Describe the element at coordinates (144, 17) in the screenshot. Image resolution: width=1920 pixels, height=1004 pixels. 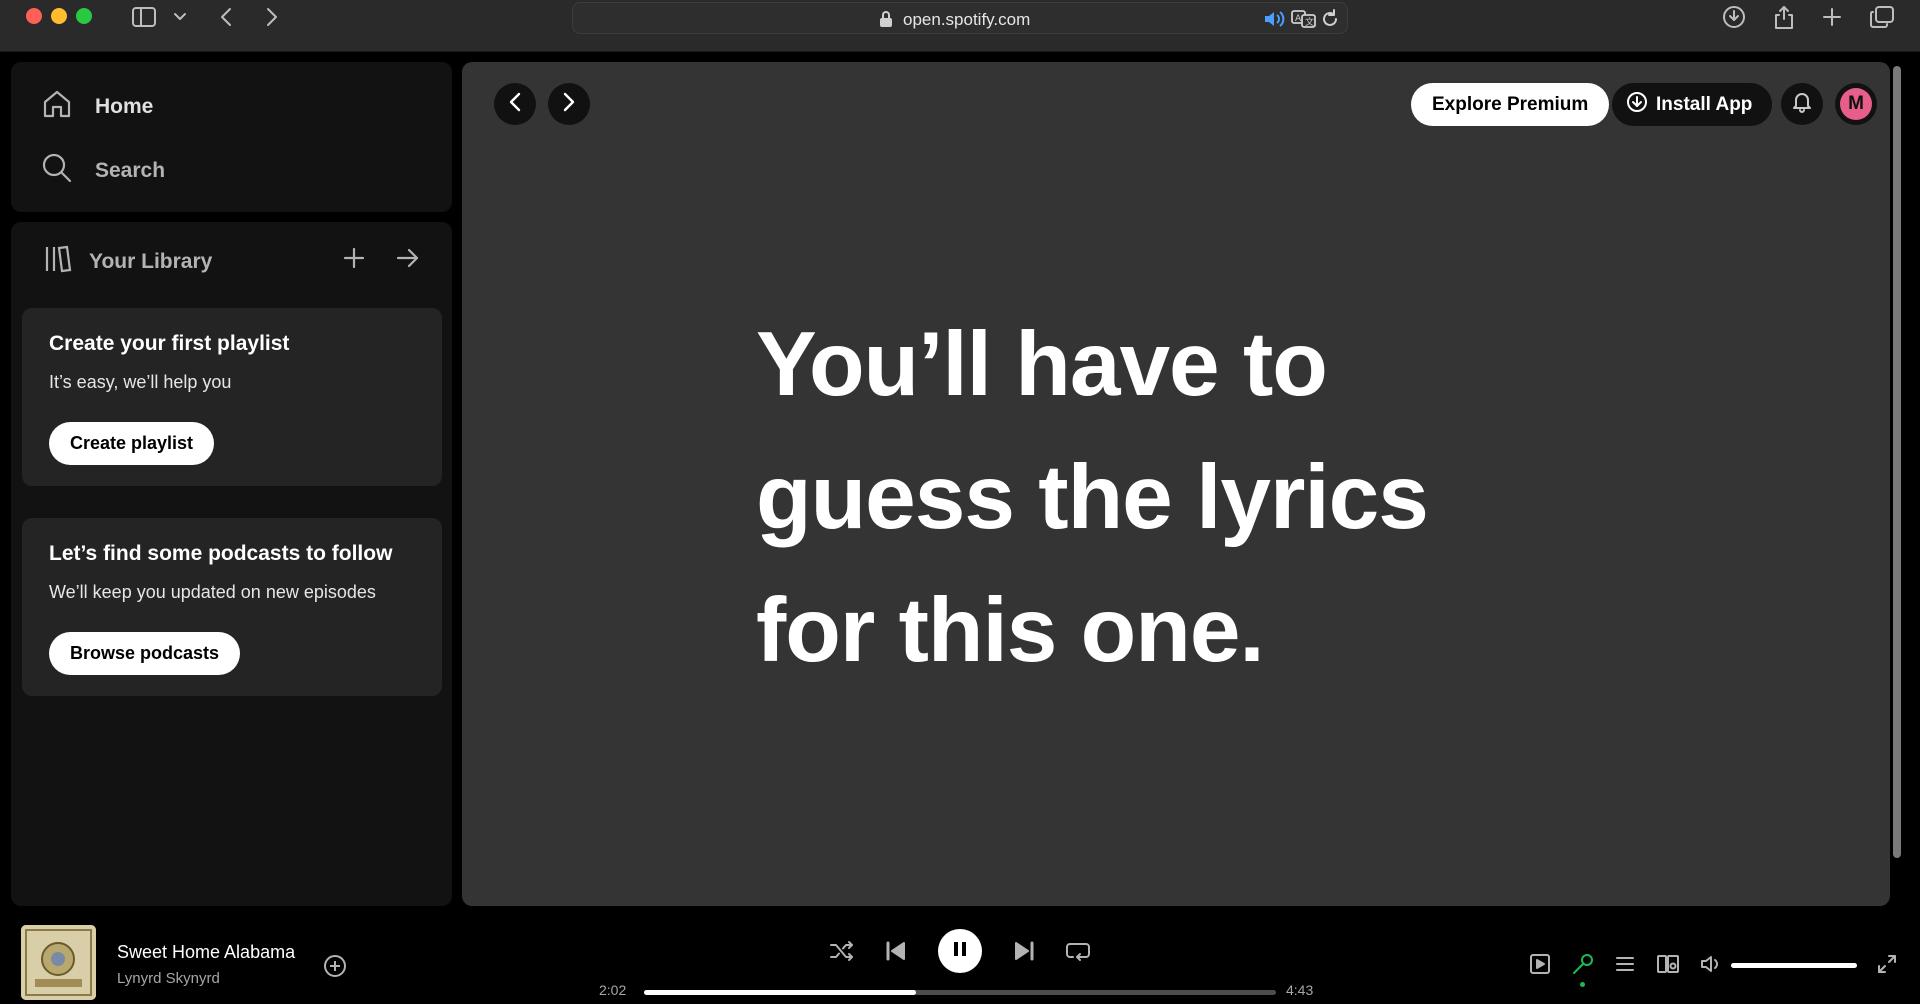
I see `sidebar-toggle-icon` at that location.